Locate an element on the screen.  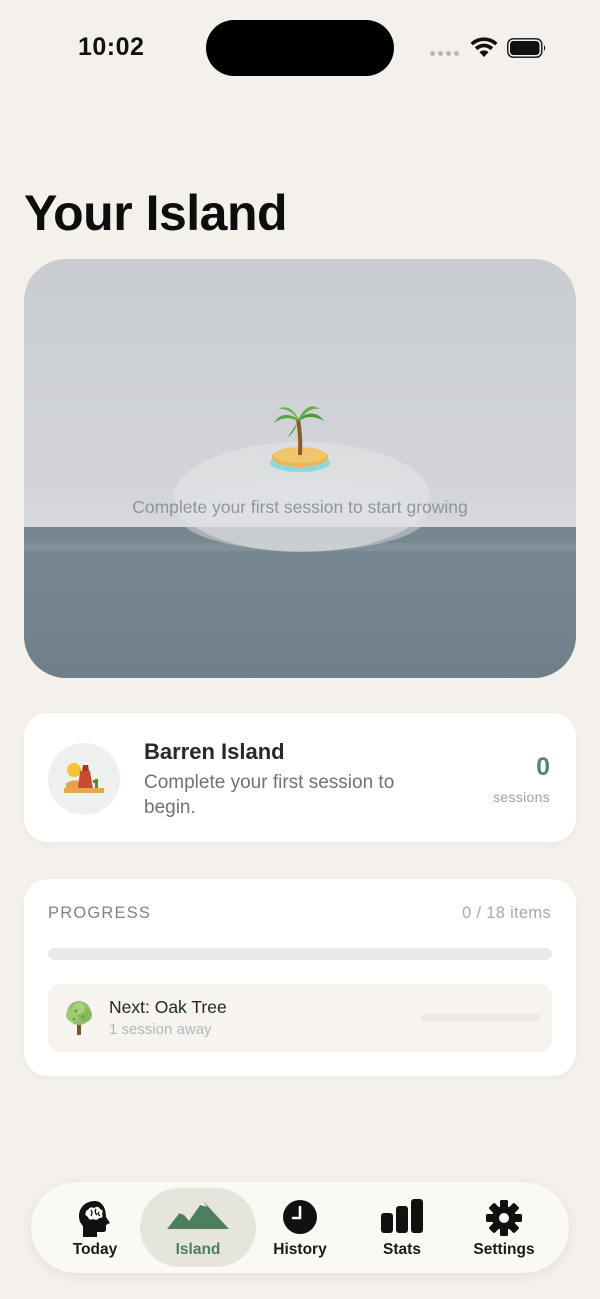
progress-count: 0 / 18 items is located at coordinates (506, 913).